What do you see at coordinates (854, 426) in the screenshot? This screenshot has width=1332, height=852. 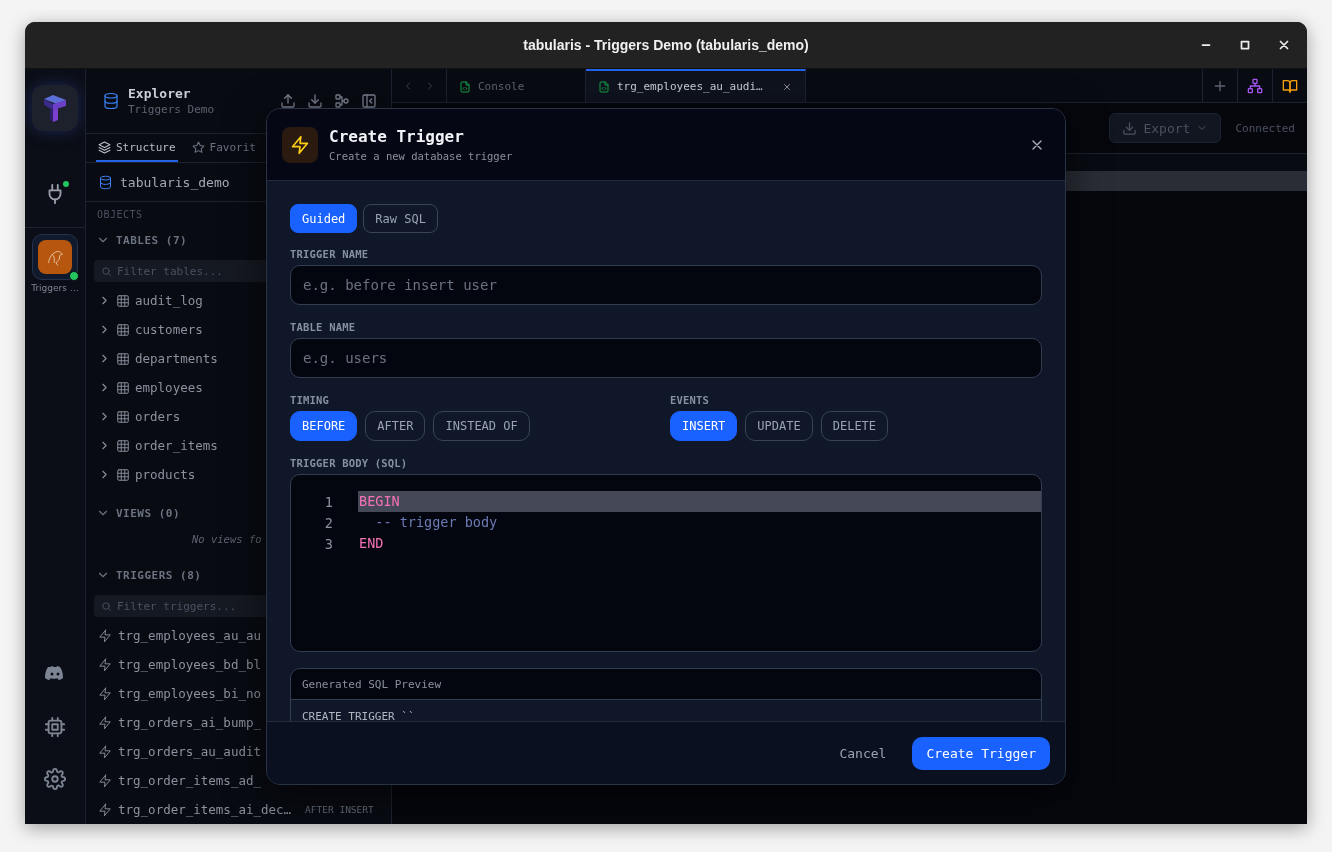 I see `option-button: DELETE` at bounding box center [854, 426].